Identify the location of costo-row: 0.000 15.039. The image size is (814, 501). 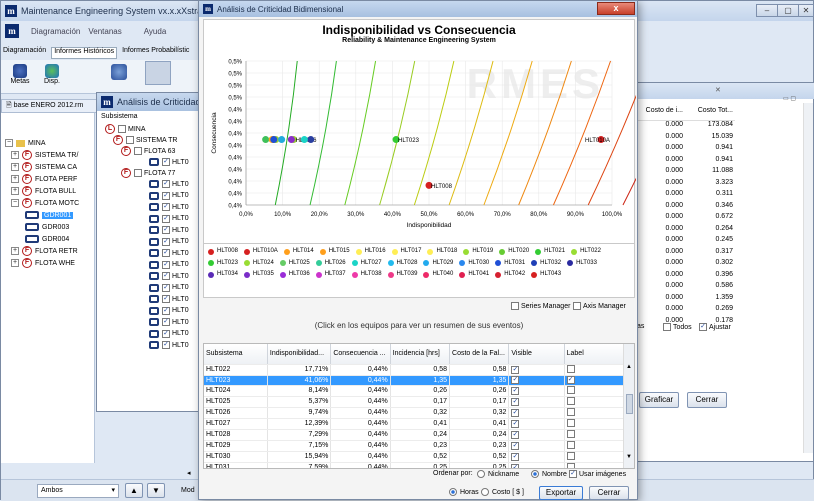
(685, 139).